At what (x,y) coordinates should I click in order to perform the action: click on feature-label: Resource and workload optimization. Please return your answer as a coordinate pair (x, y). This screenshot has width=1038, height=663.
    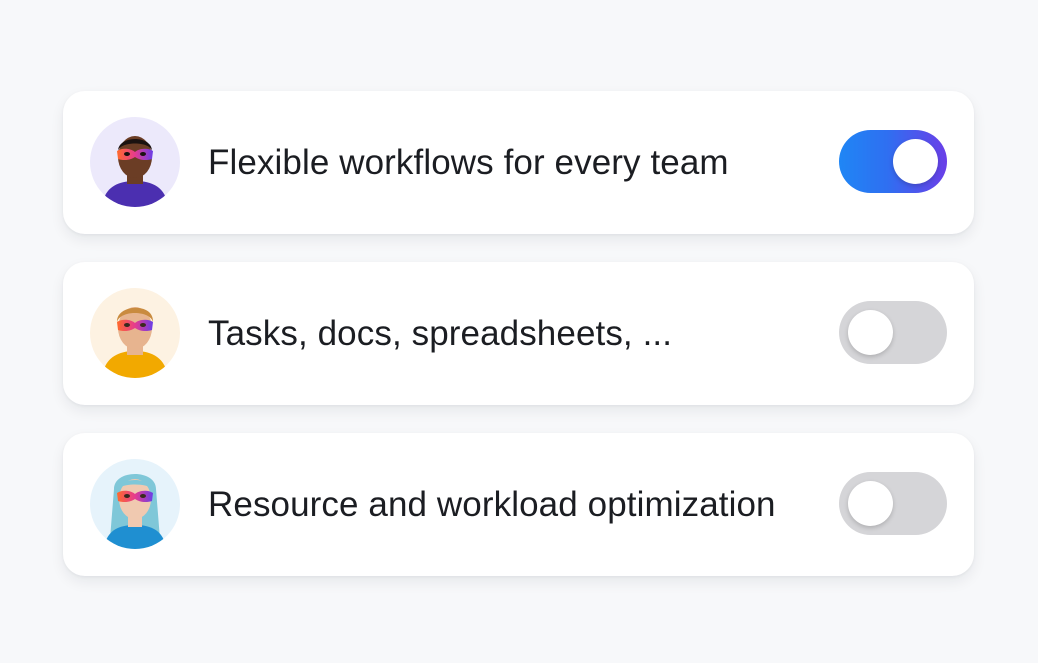
    Looking at the image, I should click on (492, 504).